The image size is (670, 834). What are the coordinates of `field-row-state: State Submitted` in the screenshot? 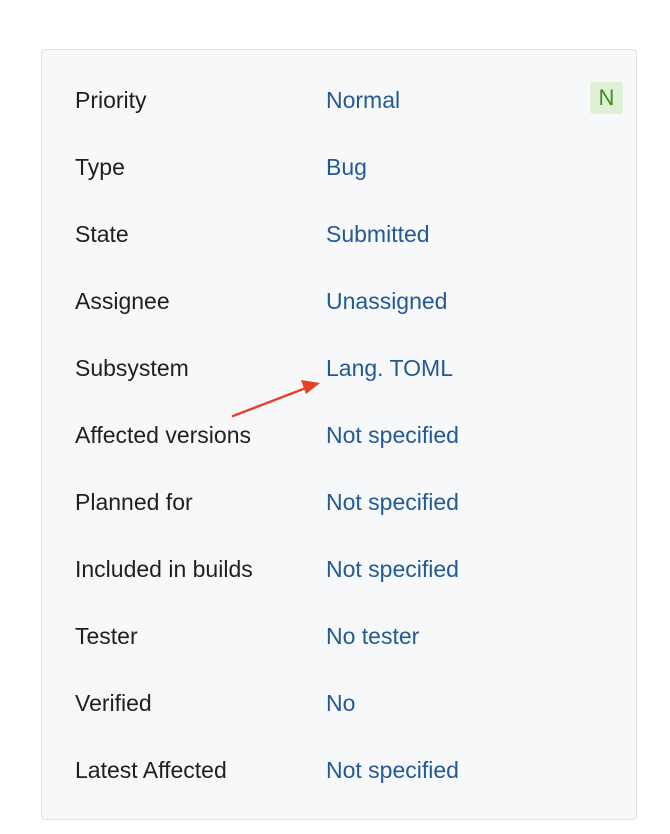 It's located at (339, 234).